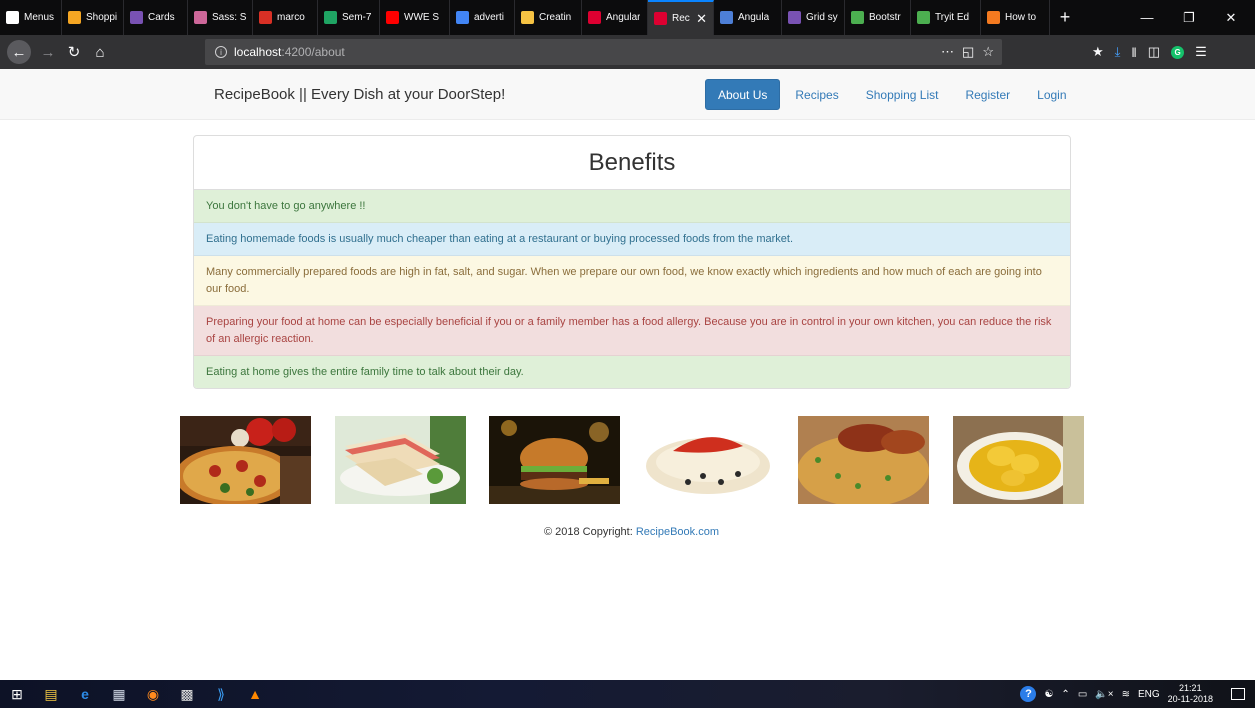  Describe the element at coordinates (1231, 17) in the screenshot. I see `close-window-button: ✕` at that location.